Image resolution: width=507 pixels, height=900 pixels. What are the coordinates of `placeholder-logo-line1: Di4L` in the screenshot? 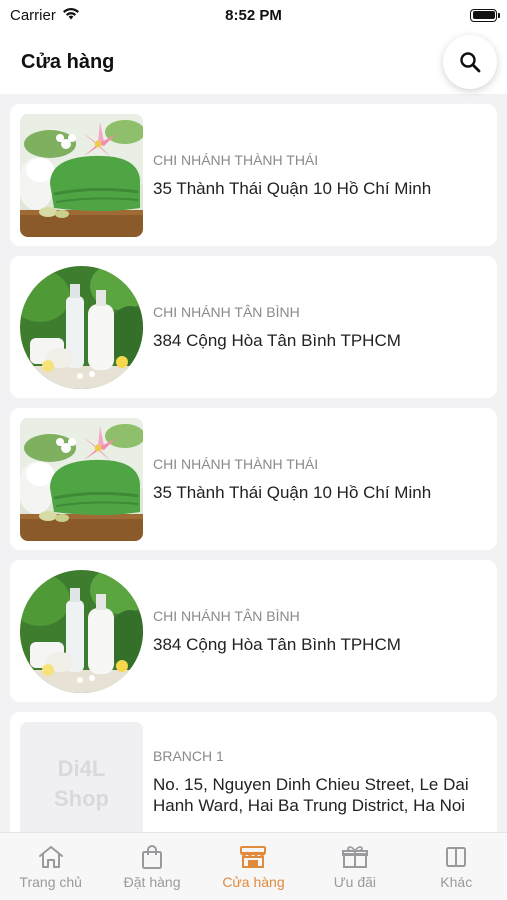 It's located at (81, 768).